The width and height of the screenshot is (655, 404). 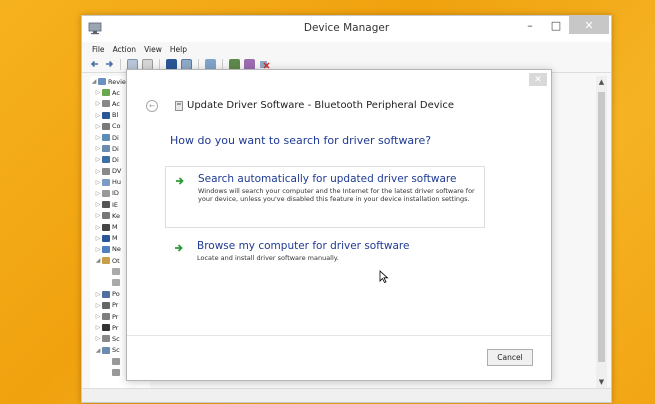 What do you see at coordinates (589, 25) in the screenshot?
I see `close-button: ✕` at bounding box center [589, 25].